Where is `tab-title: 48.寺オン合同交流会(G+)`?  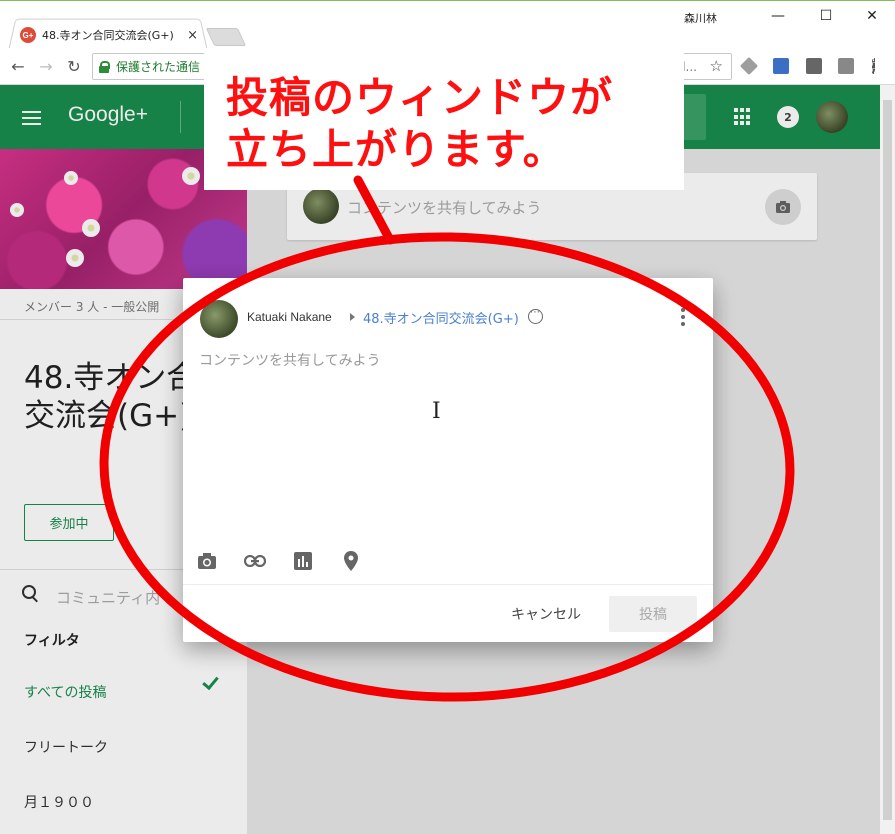 tab-title: 48.寺オン合同交流会(G+) is located at coordinates (108, 35).